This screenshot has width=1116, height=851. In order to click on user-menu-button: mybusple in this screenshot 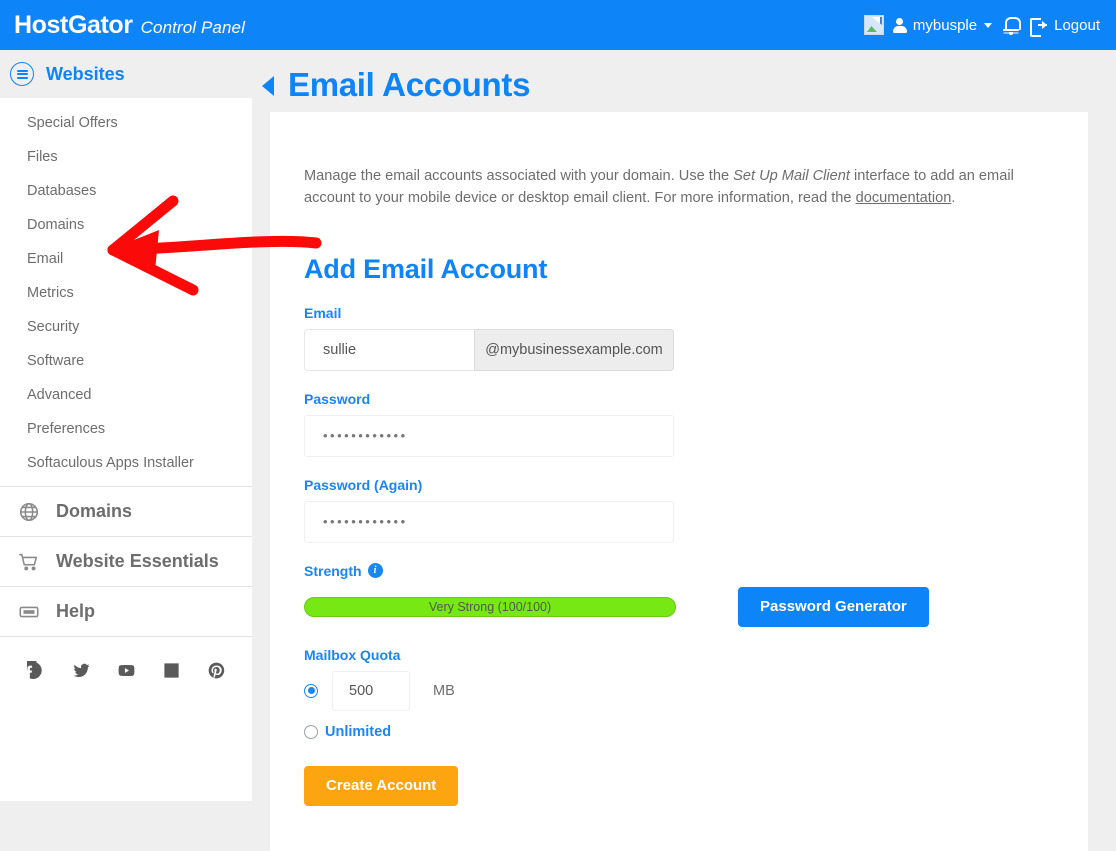, I will do `click(942, 25)`.